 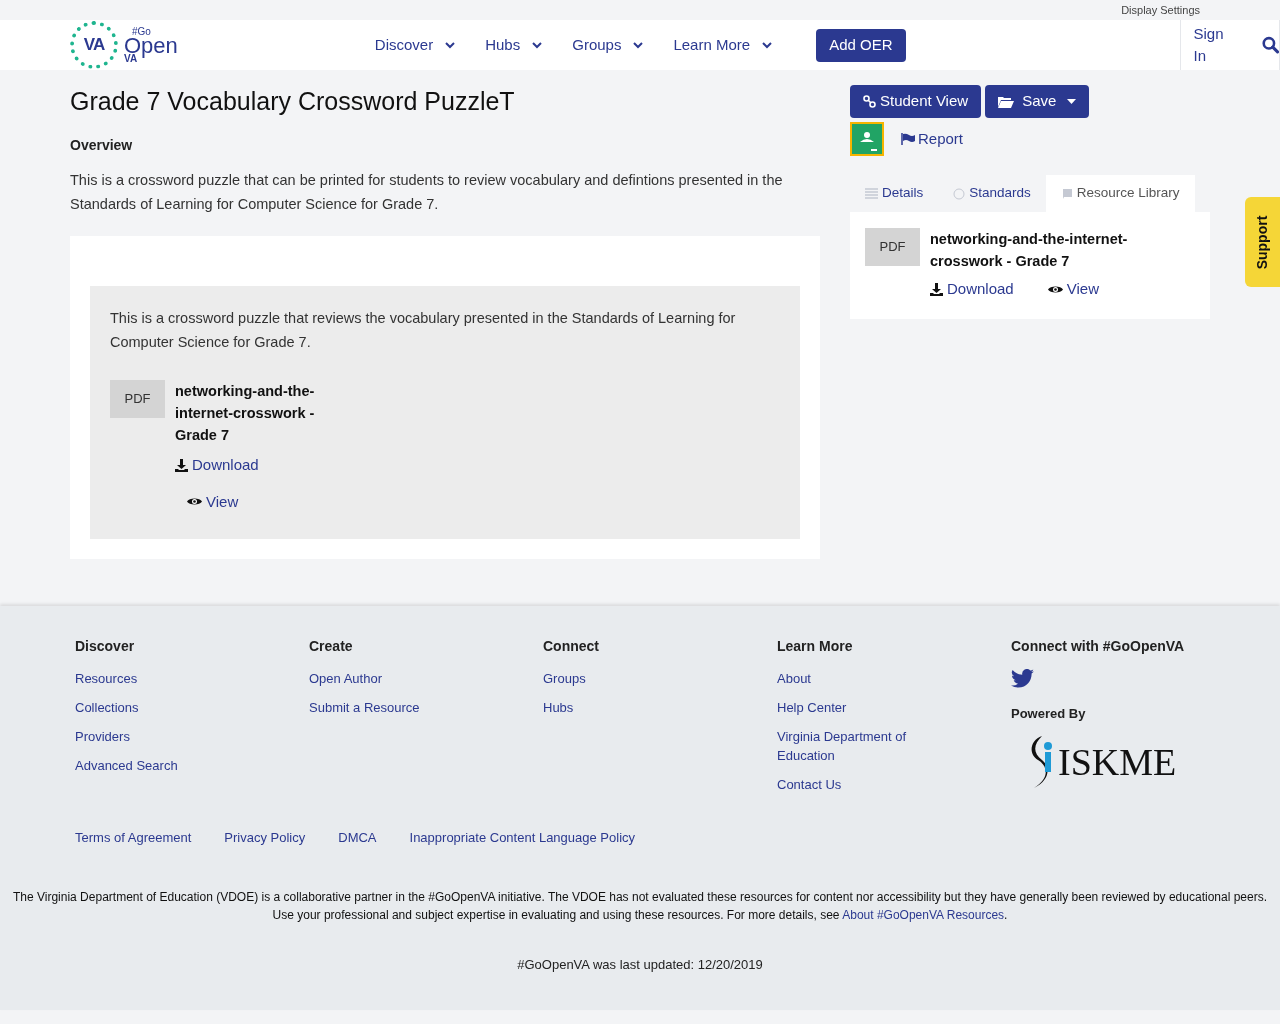 I want to click on legal-link: Terms of Agreement, so click(x=133, y=838).